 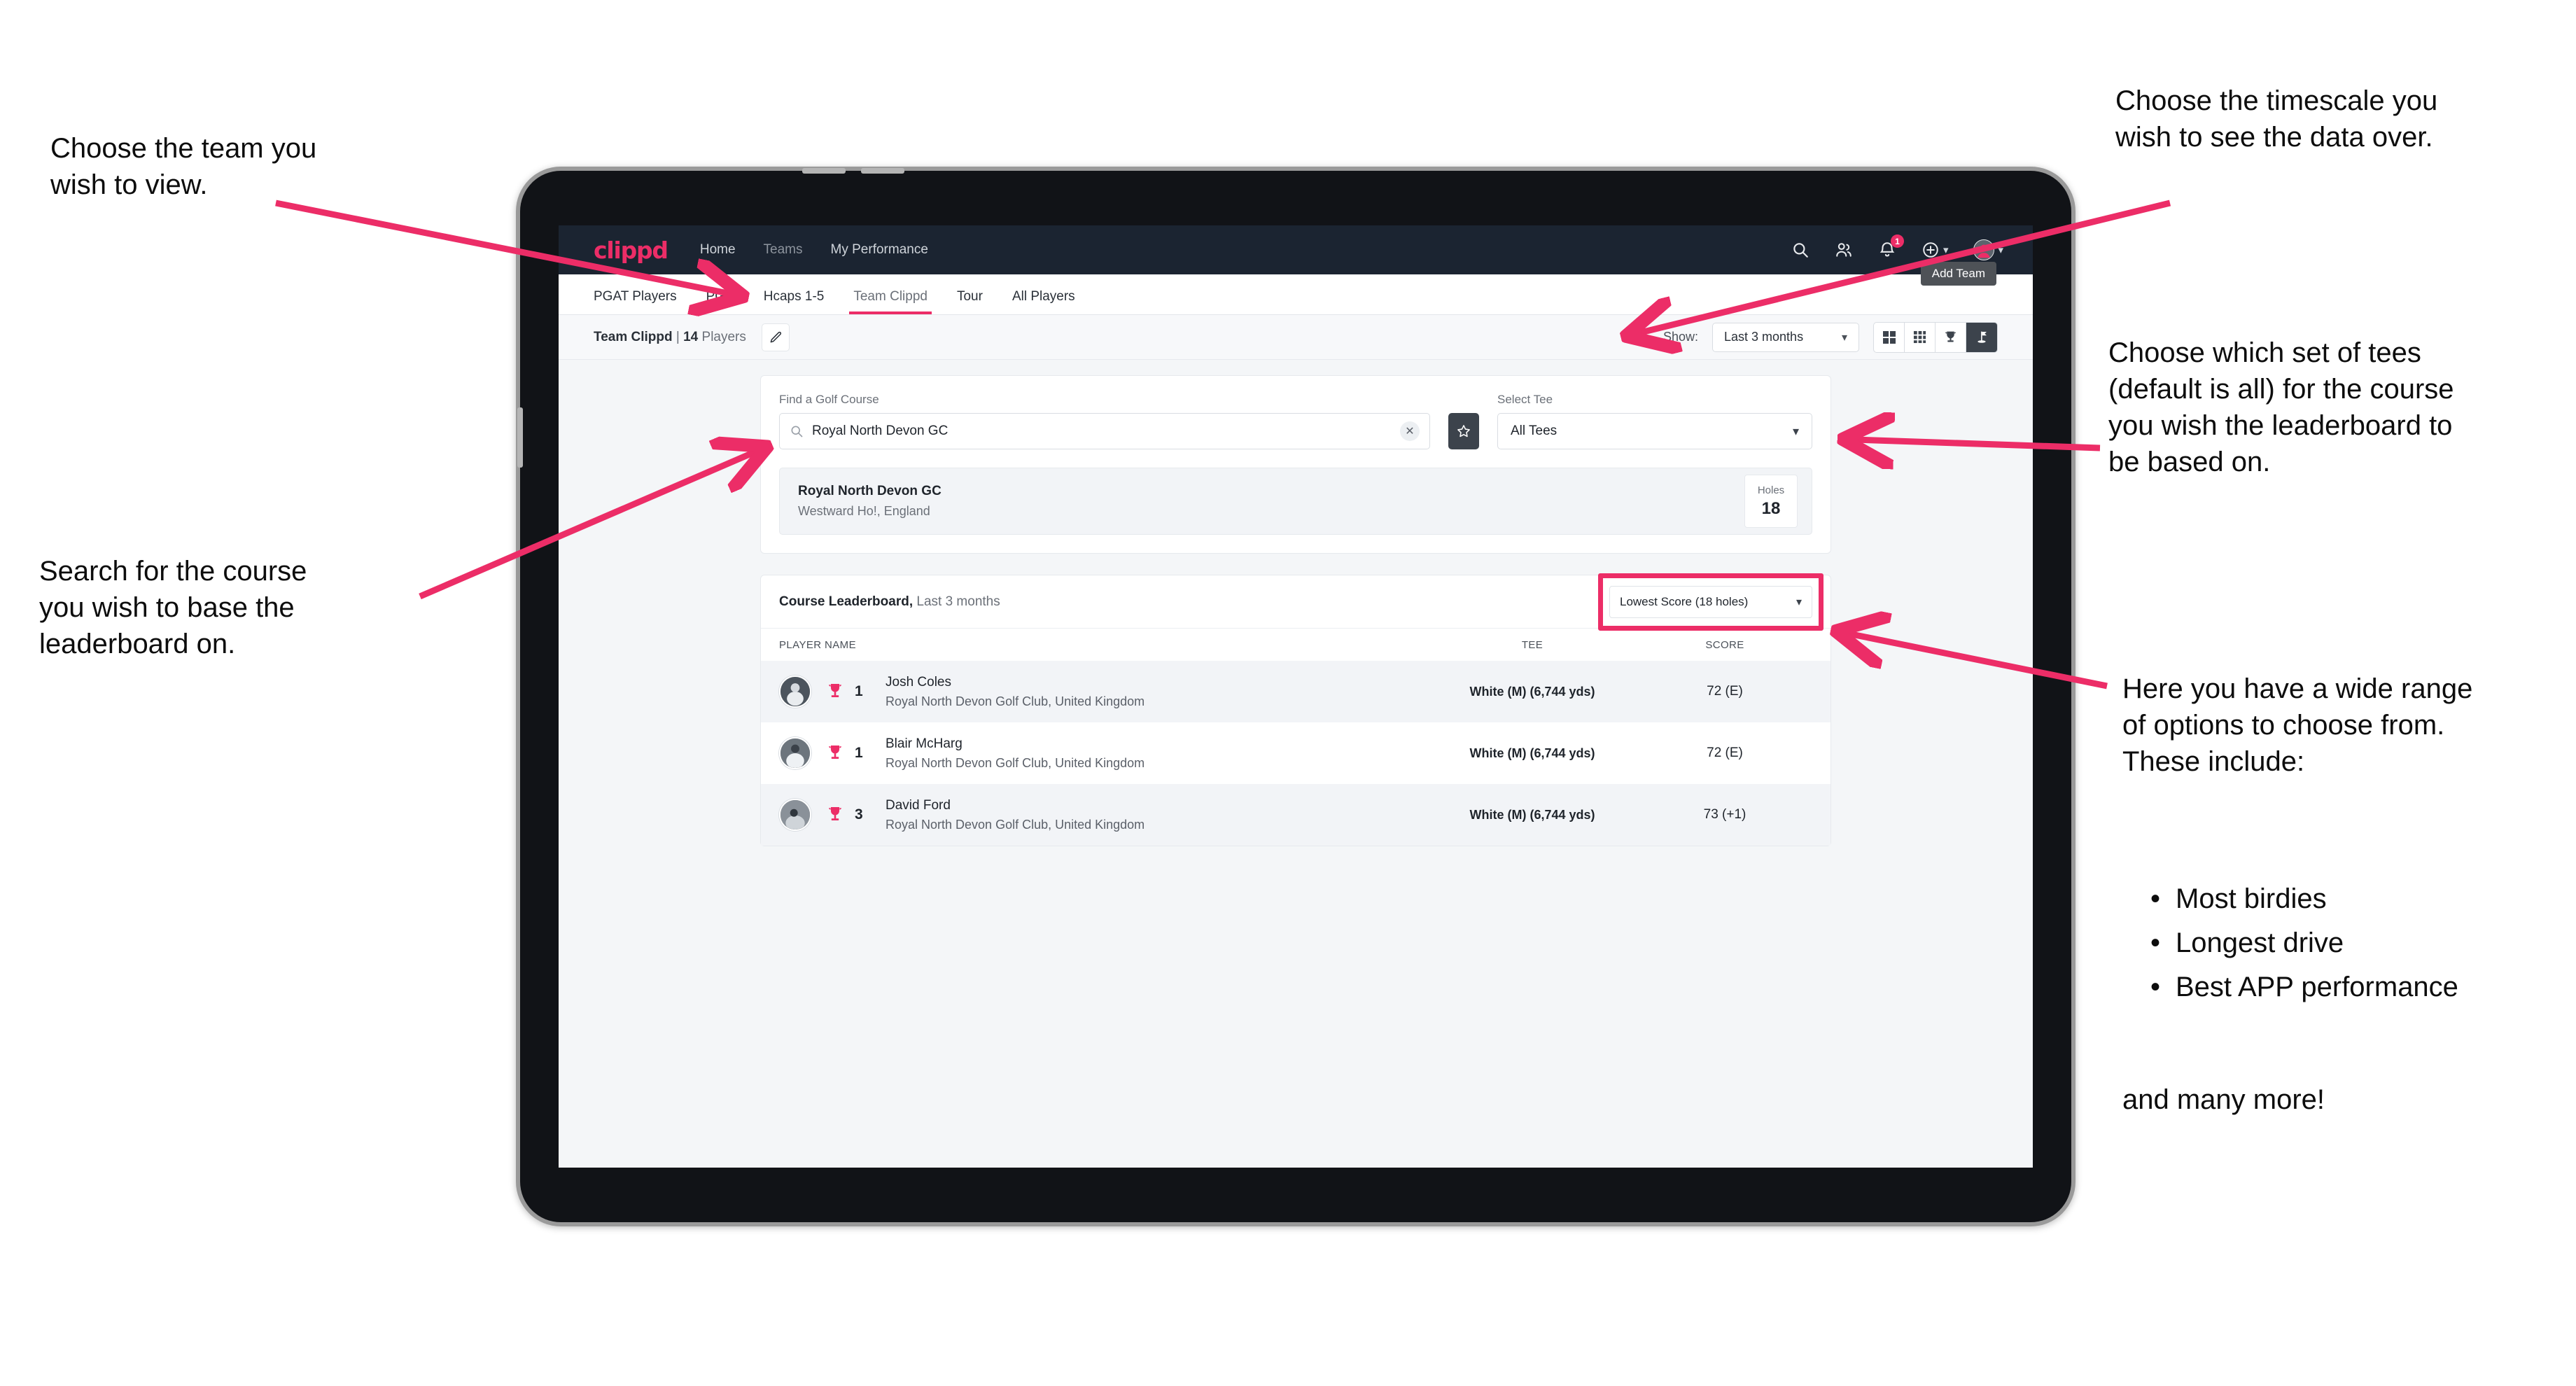 I want to click on holes-value: 18, so click(x=1771, y=508).